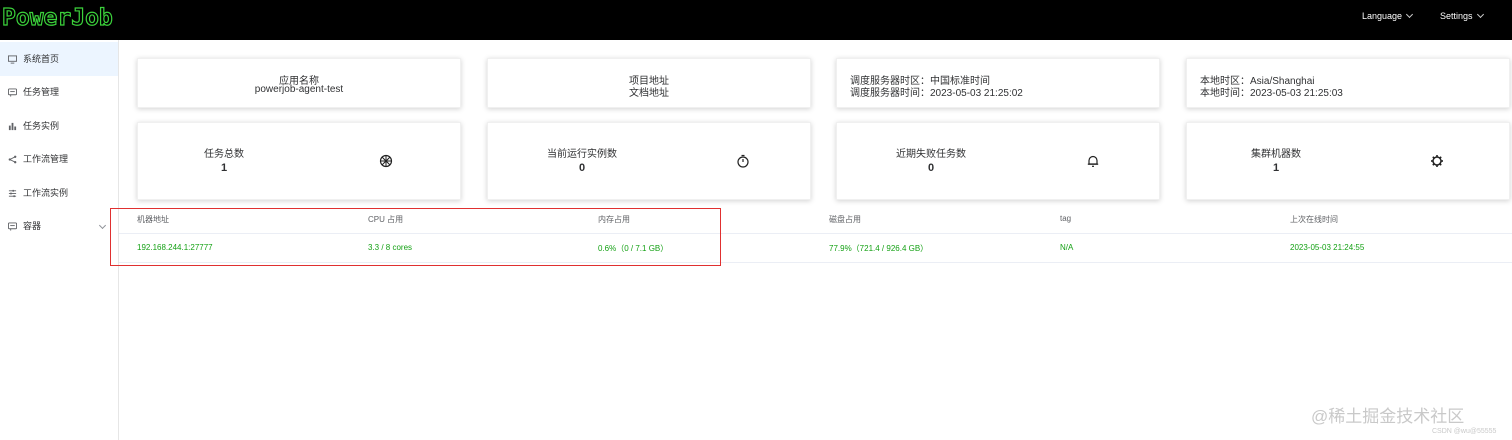 The width and height of the screenshot is (1512, 440). Describe the element at coordinates (224, 154) in the screenshot. I see `stat-title: 任务总数` at that location.